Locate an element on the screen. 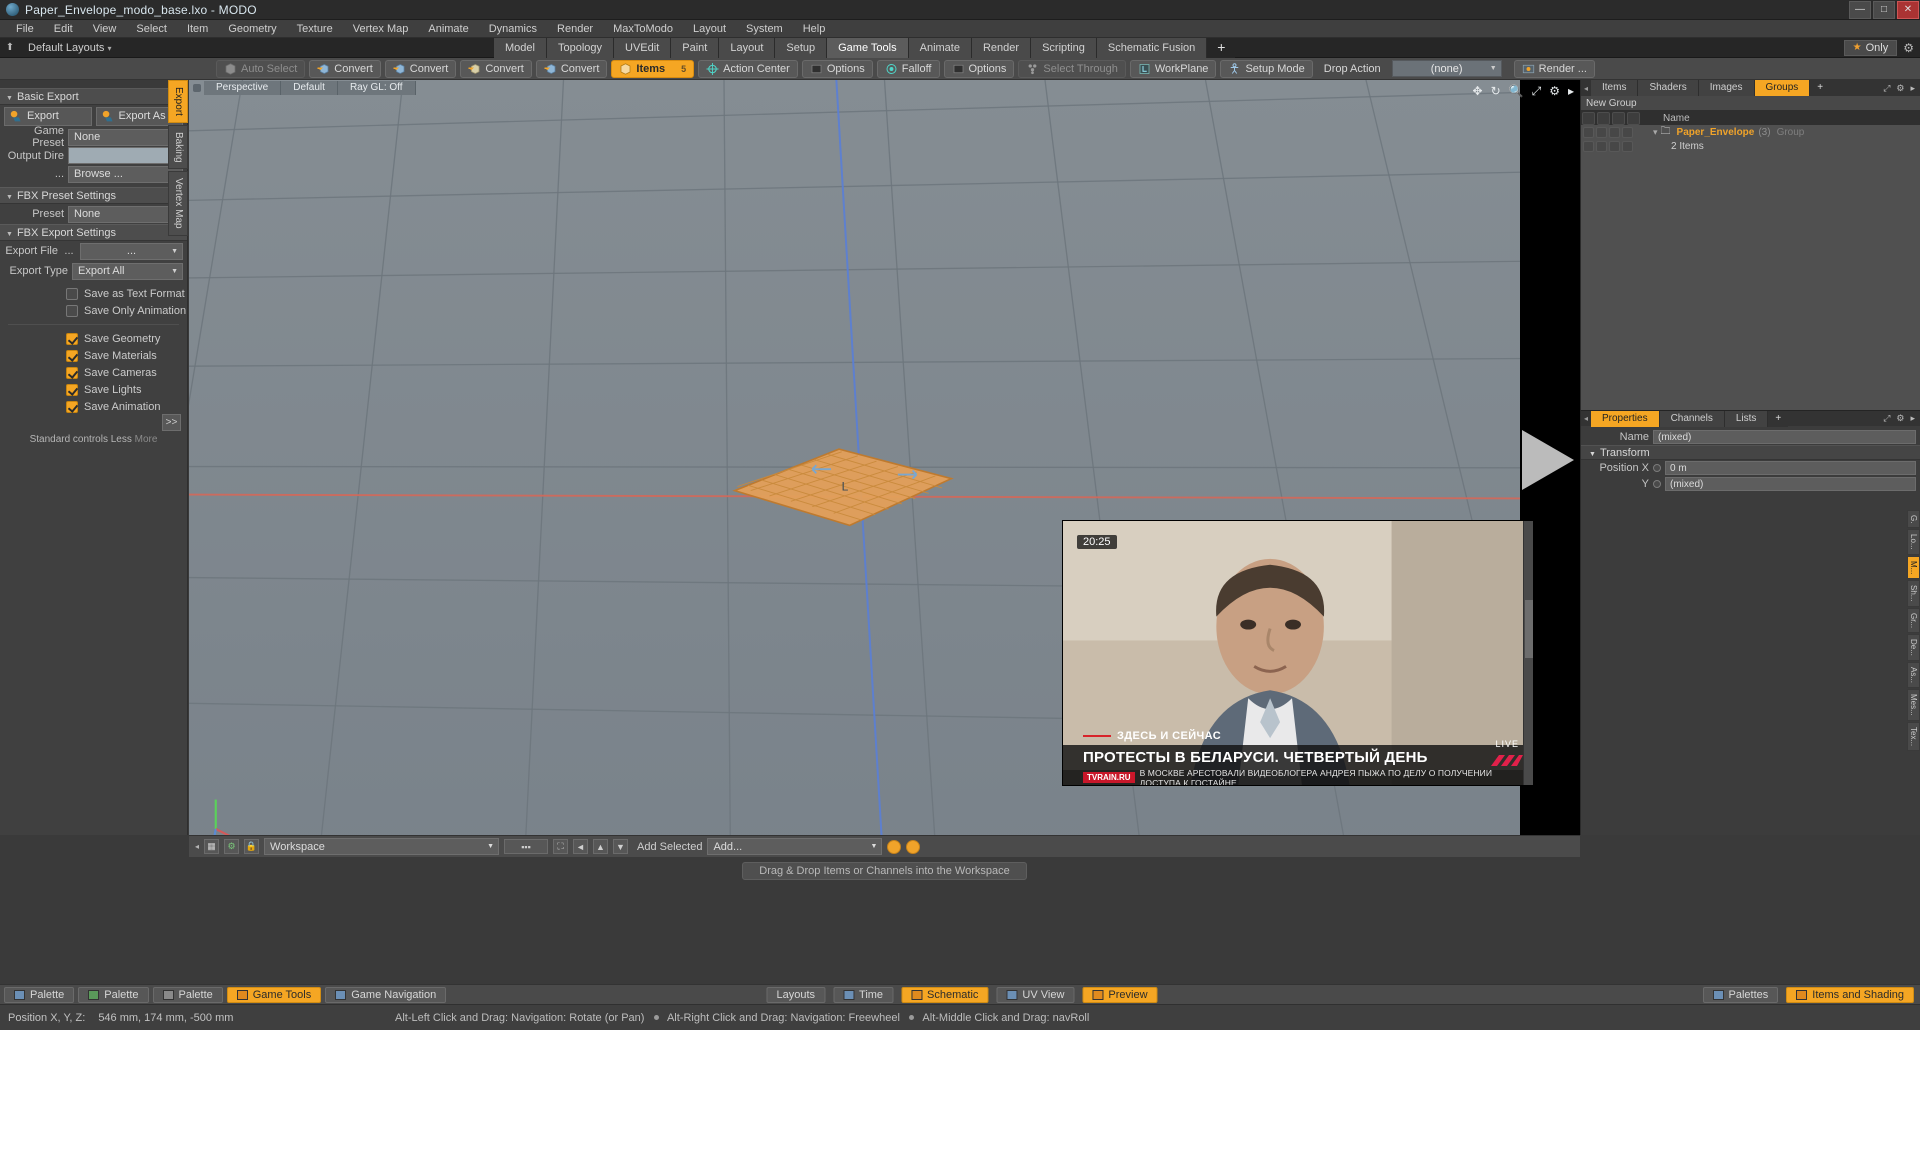  menu-item-geometry: Geometry is located at coordinates (252, 29).